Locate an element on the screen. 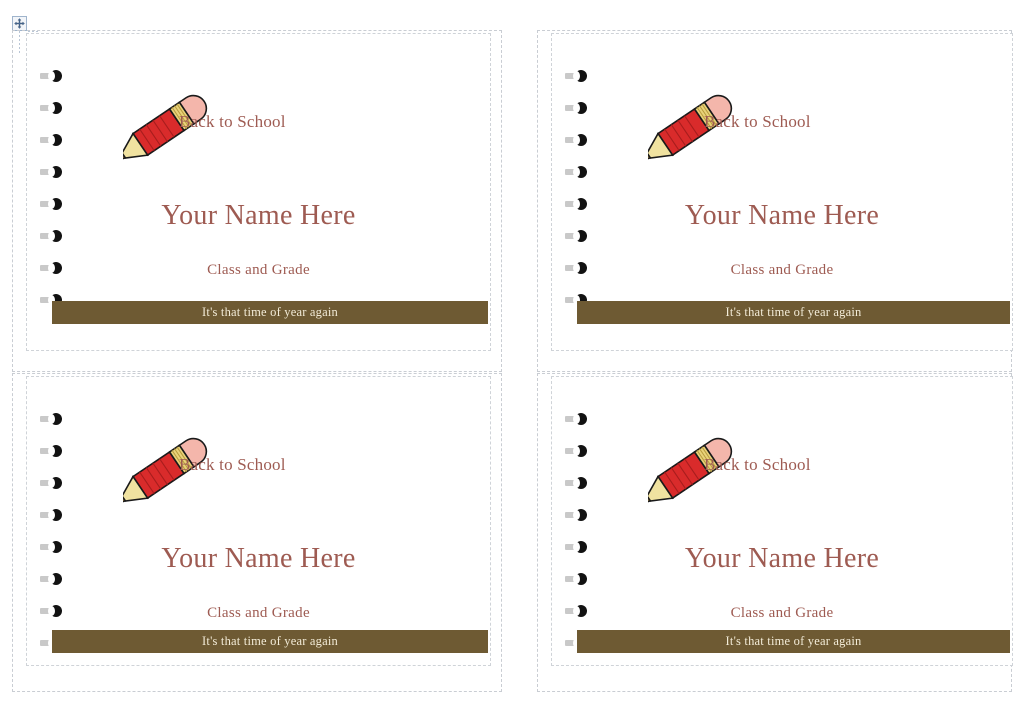 Image resolution: width=1024 pixels, height=709 pixels. table-move-handle is located at coordinates (19, 23).